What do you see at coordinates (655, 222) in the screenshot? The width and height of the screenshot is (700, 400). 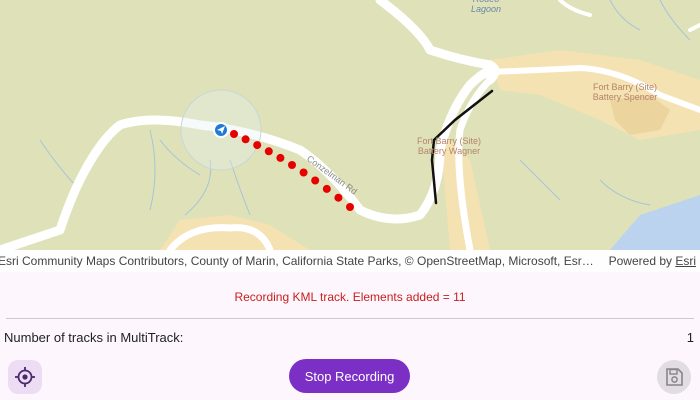 I see `water-area` at bounding box center [655, 222].